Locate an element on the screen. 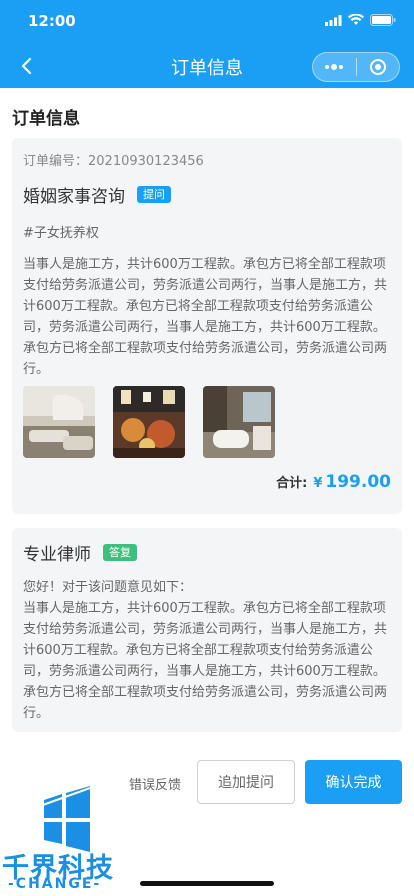  order-total: 合计: ¥ 199.00 is located at coordinates (333, 482).